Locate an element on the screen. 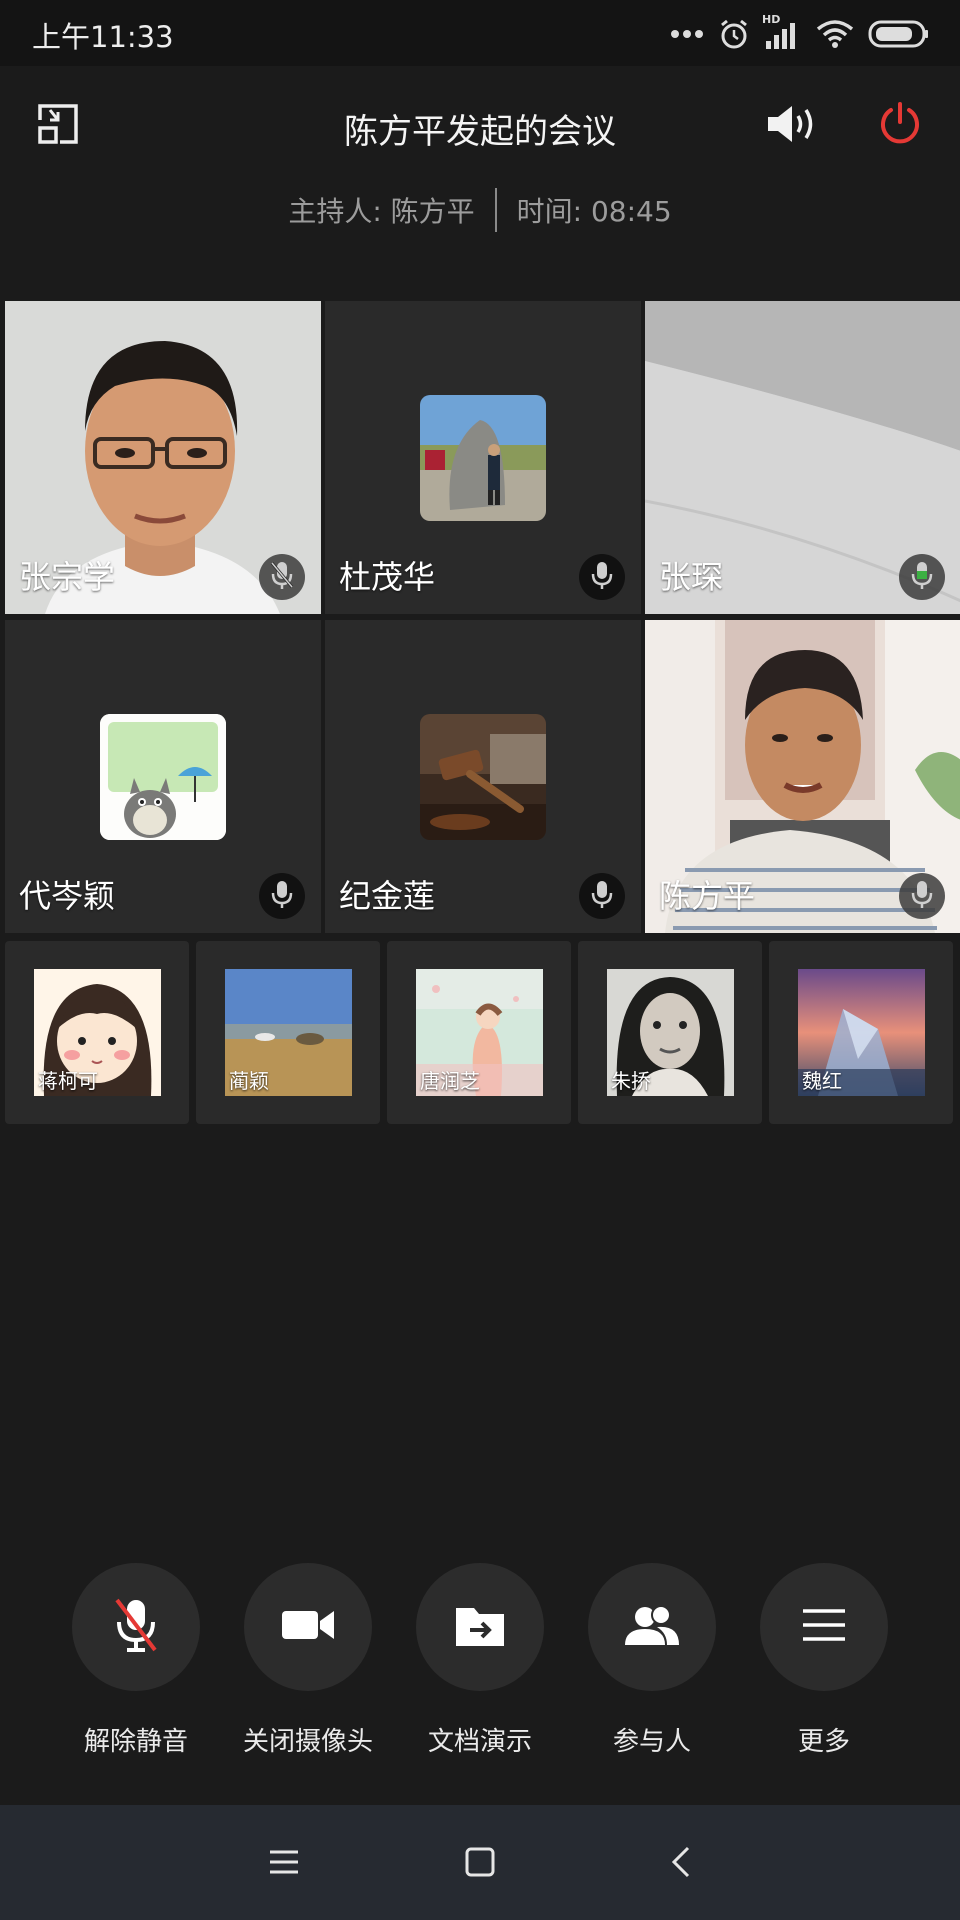  status-time: 上午11:33 is located at coordinates (103, 37).